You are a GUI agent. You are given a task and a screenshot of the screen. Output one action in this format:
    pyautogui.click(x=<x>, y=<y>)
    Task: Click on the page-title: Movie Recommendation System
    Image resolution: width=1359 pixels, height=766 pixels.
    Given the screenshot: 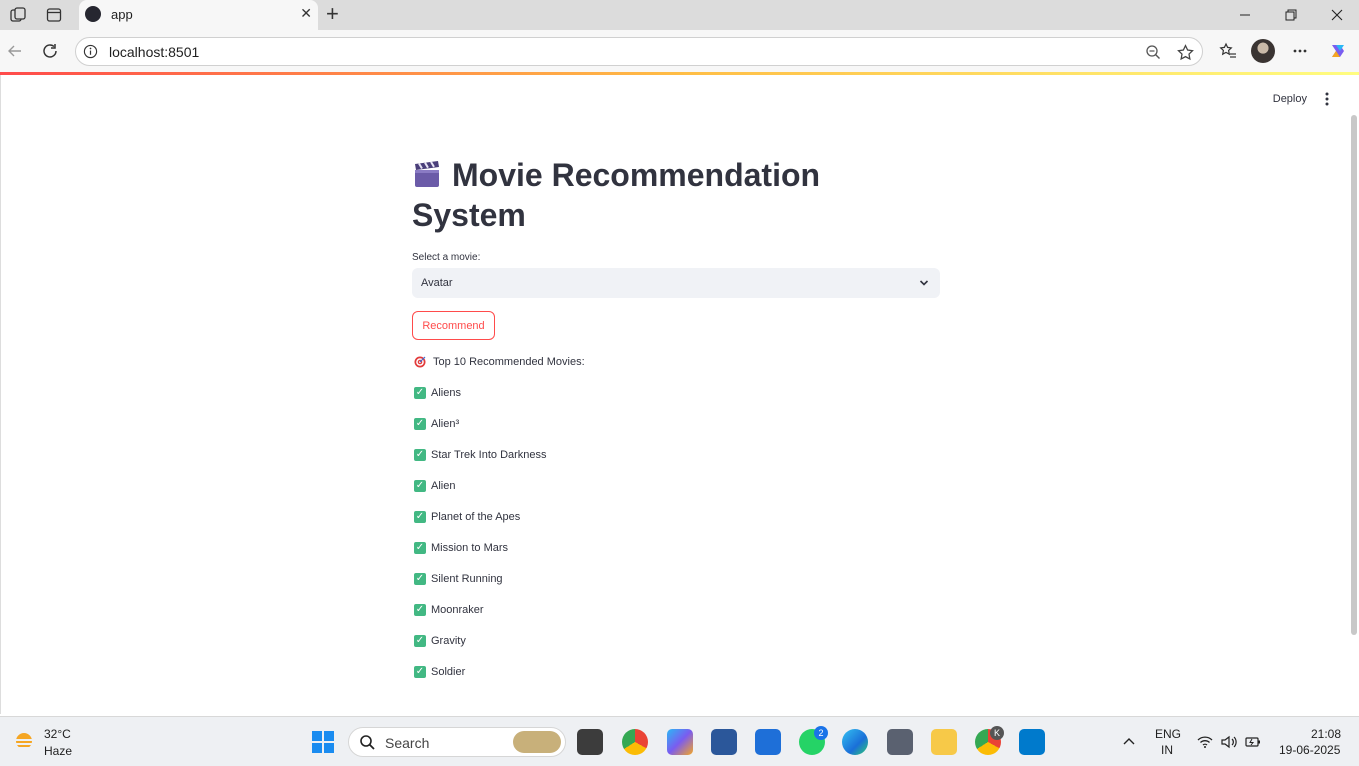 What is the action you would take?
    pyautogui.click(x=632, y=195)
    